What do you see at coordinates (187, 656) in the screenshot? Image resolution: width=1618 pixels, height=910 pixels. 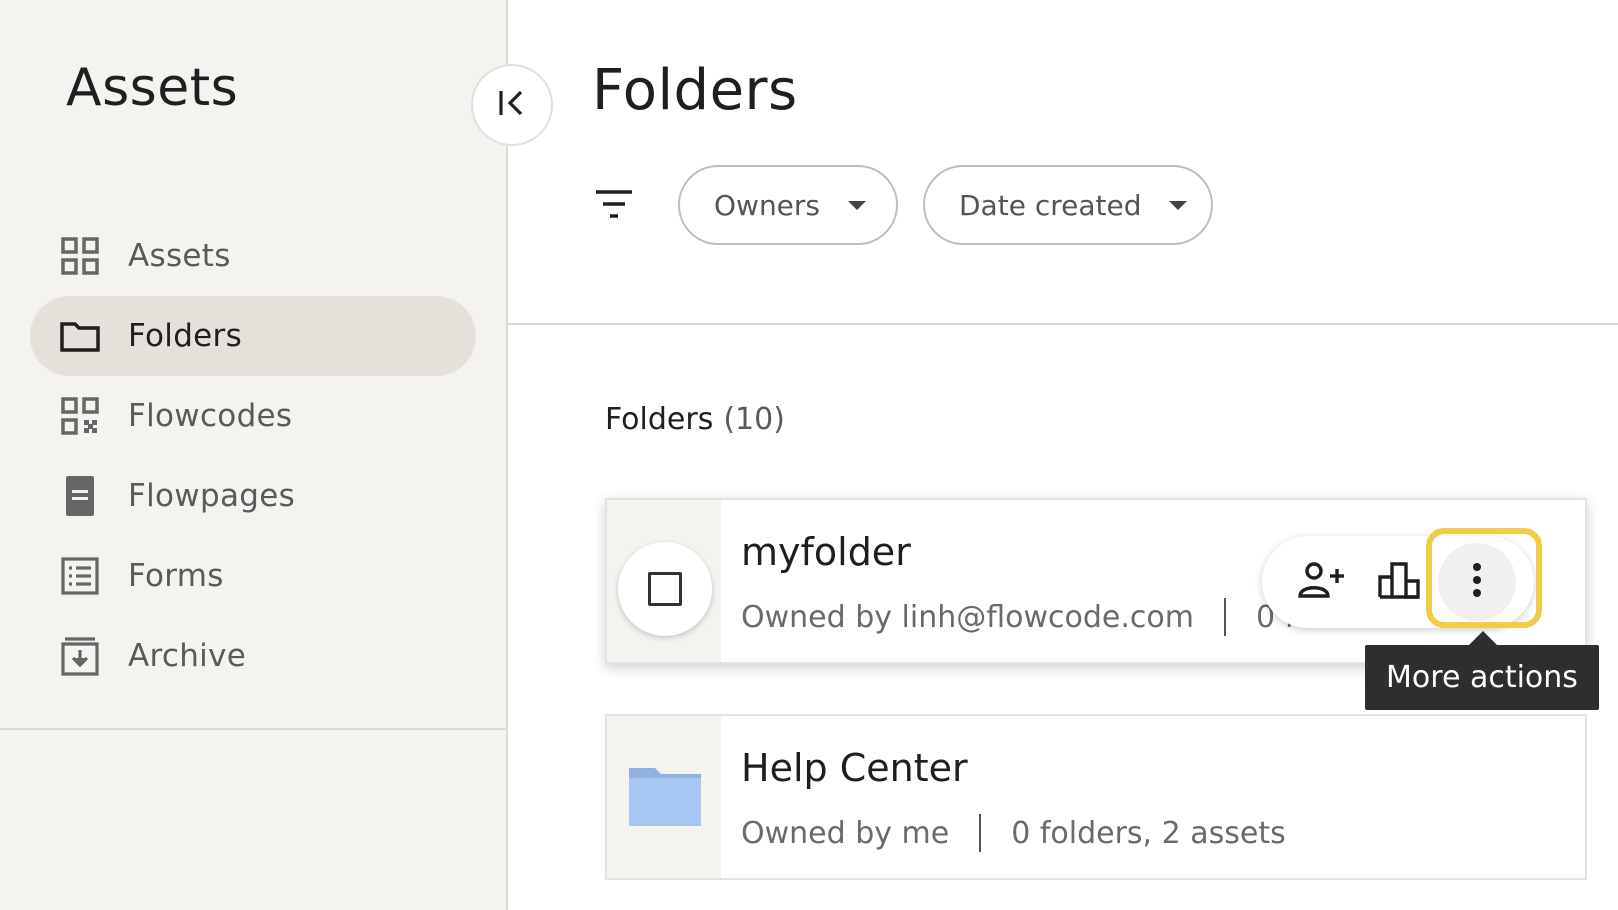 I see `sidebar-item-label: Archive` at bounding box center [187, 656].